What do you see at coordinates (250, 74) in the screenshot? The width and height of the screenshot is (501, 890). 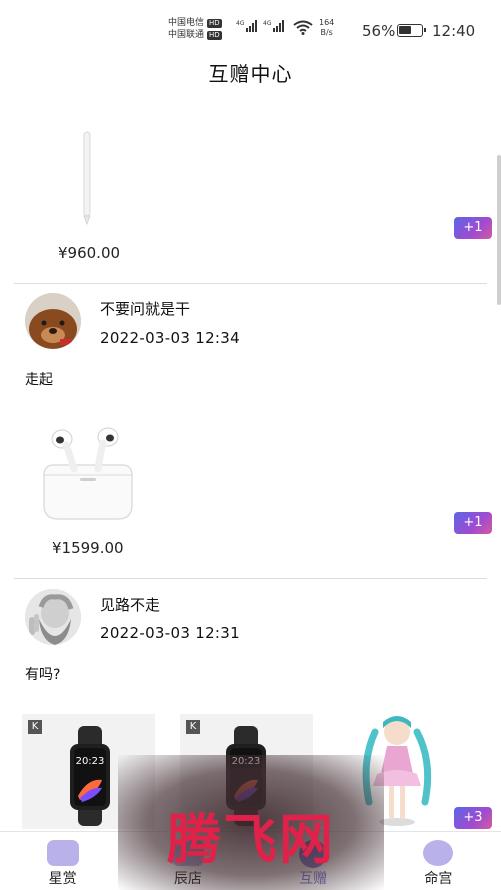 I see `page-title: 互赠中心` at bounding box center [250, 74].